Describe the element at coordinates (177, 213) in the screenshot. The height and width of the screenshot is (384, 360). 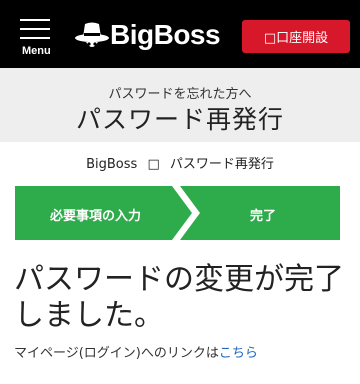
I see `progress-steps: 必要事項の入力 完了` at that location.